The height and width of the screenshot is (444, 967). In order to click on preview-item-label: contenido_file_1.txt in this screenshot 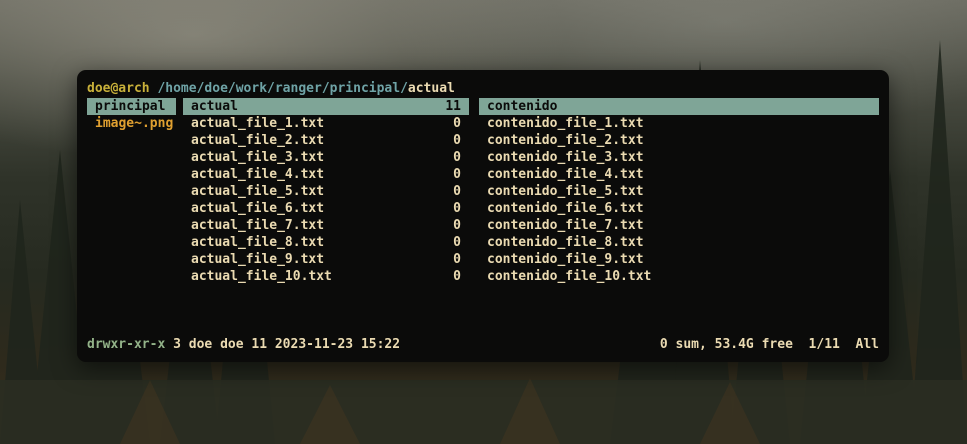, I will do `click(565, 123)`.